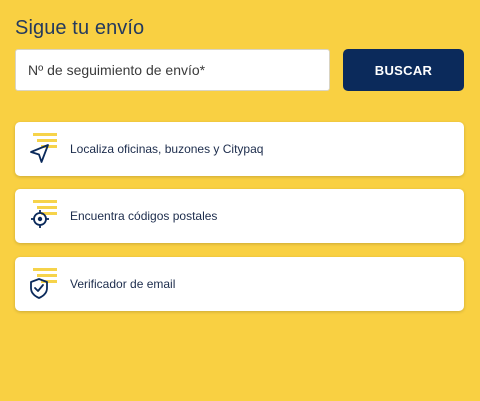  What do you see at coordinates (172, 70) in the screenshot?
I see `tracking-number-input` at bounding box center [172, 70].